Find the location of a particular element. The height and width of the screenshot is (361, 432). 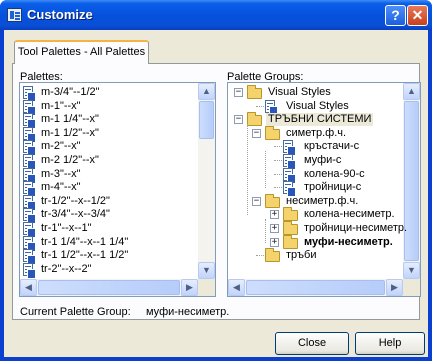

tree-node-label: несиметр.ф.ч. is located at coordinates (322, 200).